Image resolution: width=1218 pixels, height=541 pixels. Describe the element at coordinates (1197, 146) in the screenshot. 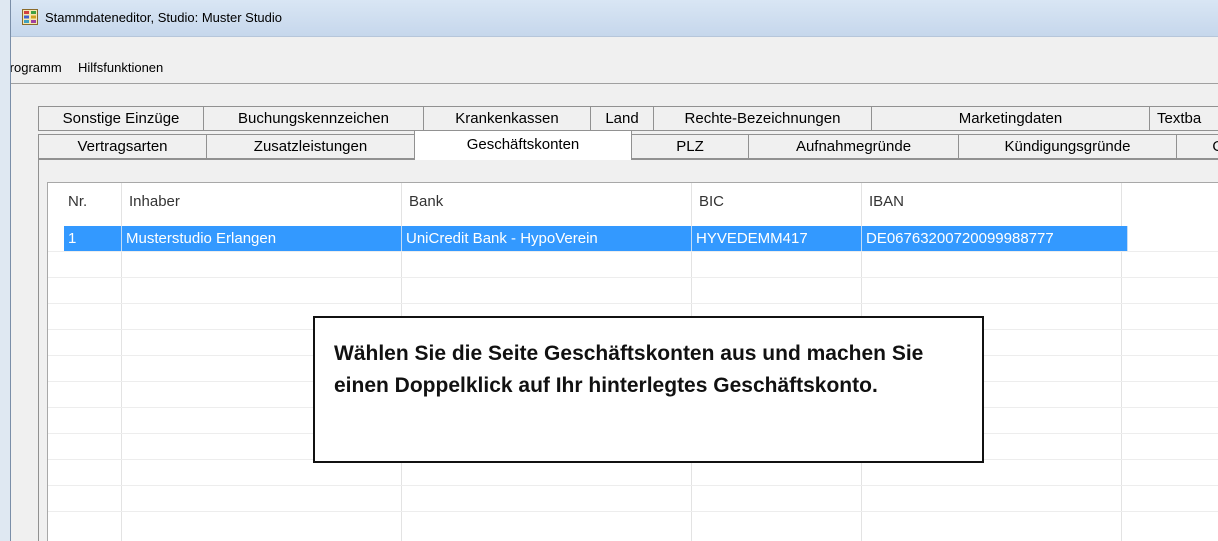

I see `tab-overflow: O` at that location.